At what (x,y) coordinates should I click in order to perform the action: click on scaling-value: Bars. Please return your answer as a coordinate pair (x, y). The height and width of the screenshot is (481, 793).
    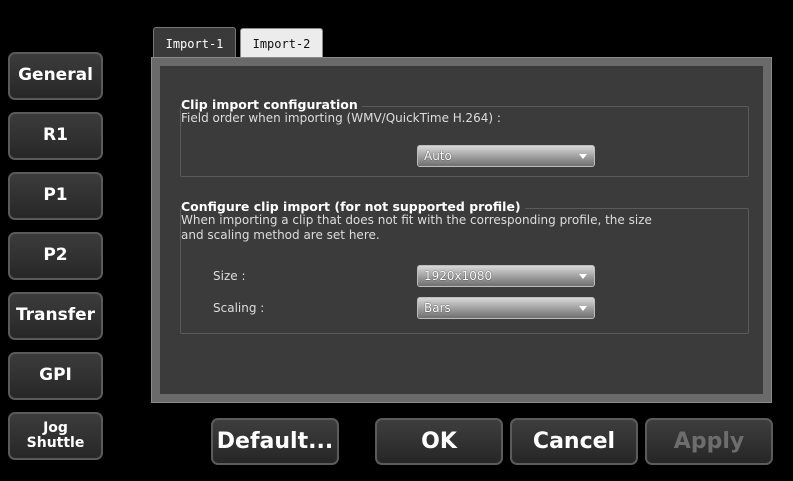
    Looking at the image, I should click on (437, 308).